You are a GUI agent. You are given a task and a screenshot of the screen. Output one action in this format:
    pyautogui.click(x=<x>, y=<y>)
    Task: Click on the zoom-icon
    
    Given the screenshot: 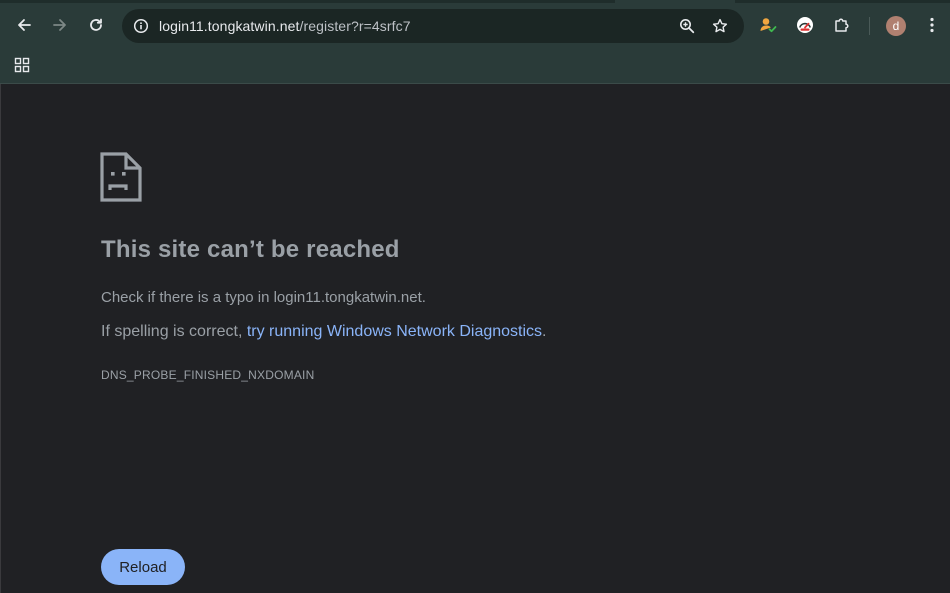 What is the action you would take?
    pyautogui.click(x=687, y=26)
    